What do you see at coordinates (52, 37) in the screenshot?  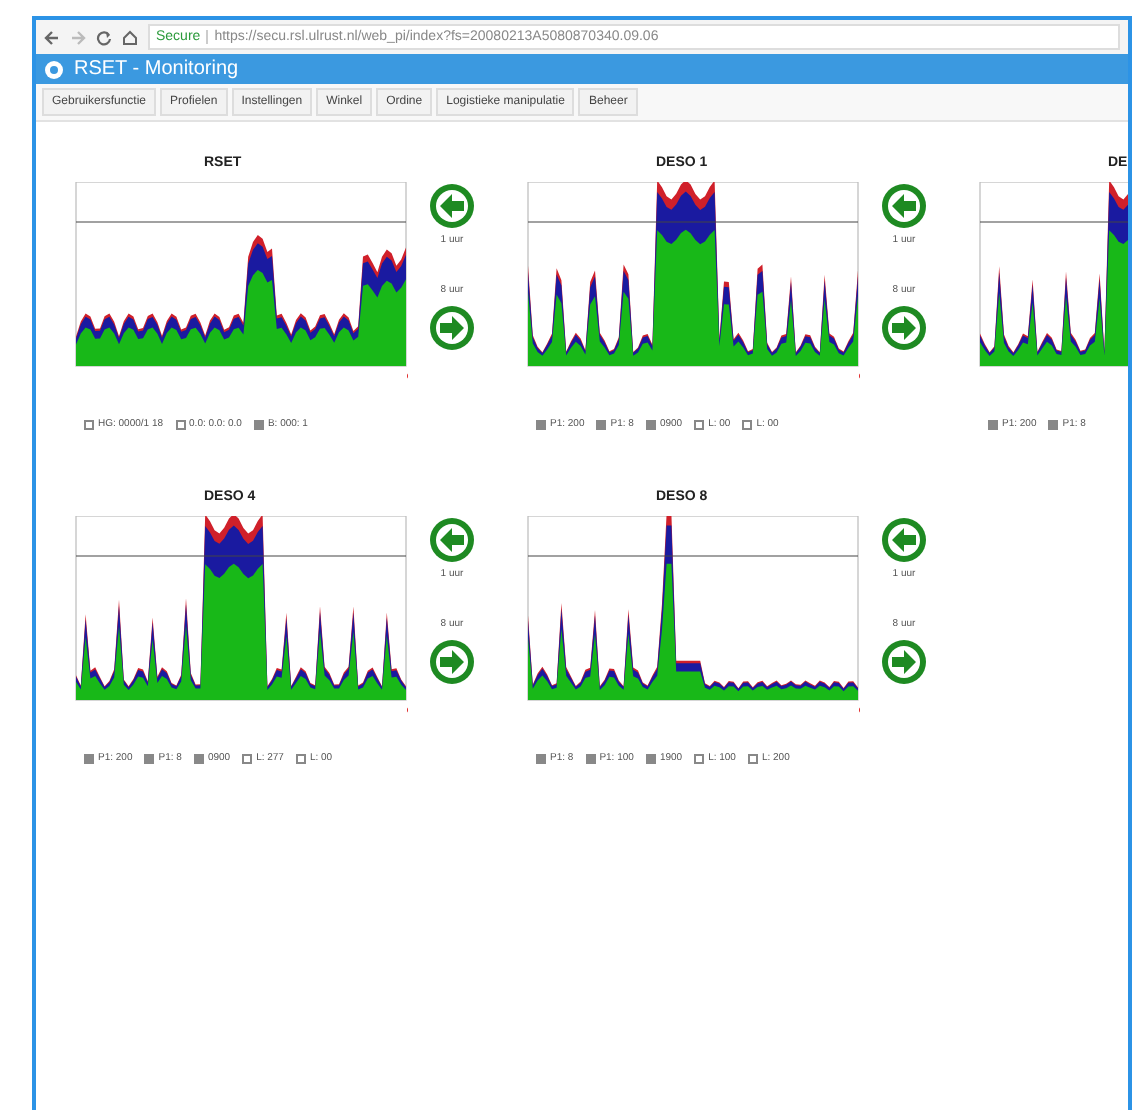 I see `back-icon` at bounding box center [52, 37].